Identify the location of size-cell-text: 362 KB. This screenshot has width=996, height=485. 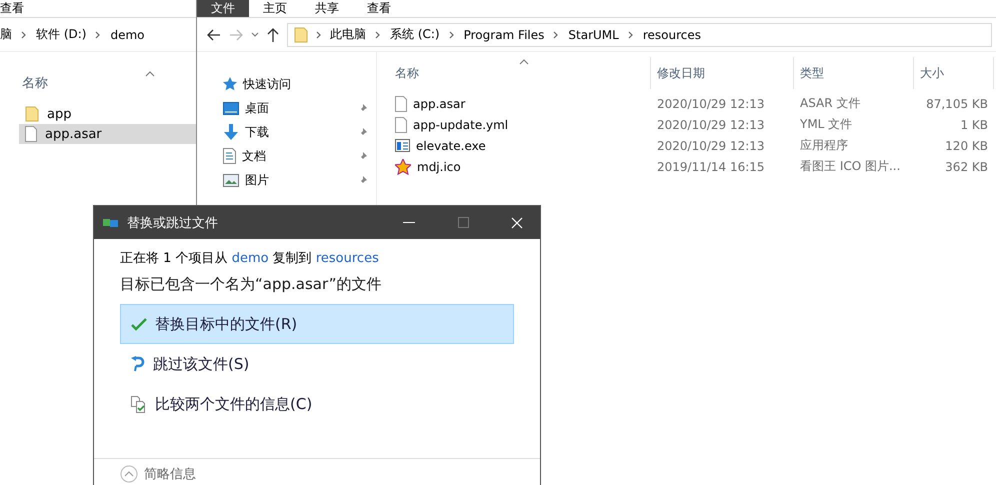
(966, 167).